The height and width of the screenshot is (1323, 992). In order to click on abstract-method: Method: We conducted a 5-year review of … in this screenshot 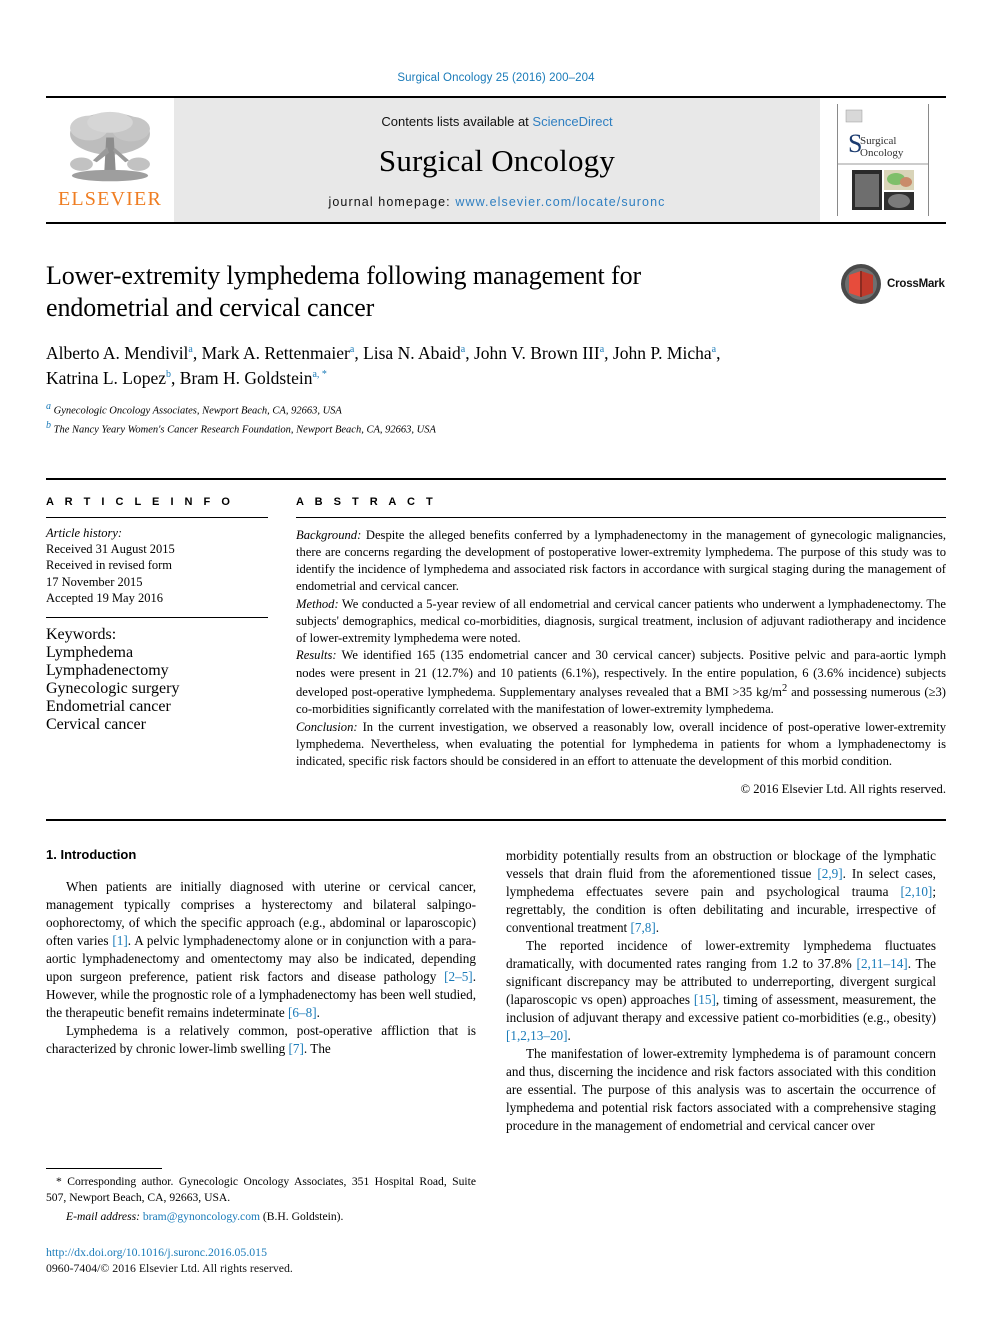, I will do `click(621, 622)`.